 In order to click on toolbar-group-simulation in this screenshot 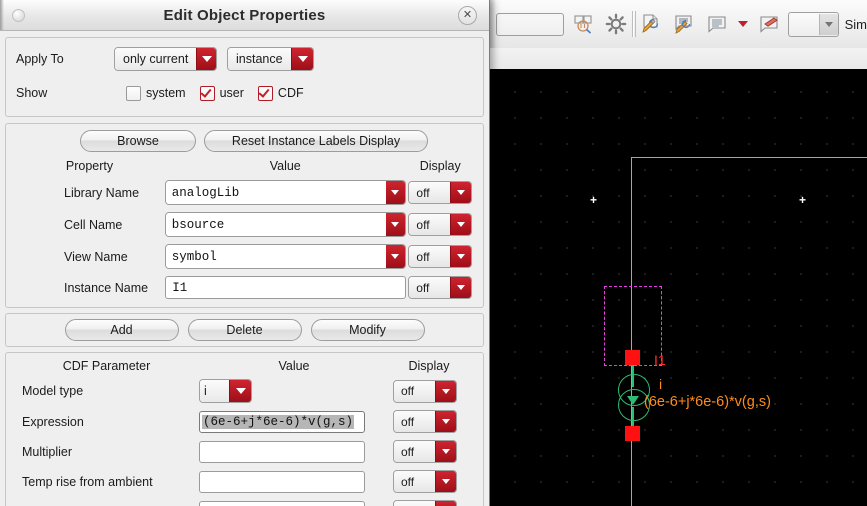, I will do `click(710, 24)`.